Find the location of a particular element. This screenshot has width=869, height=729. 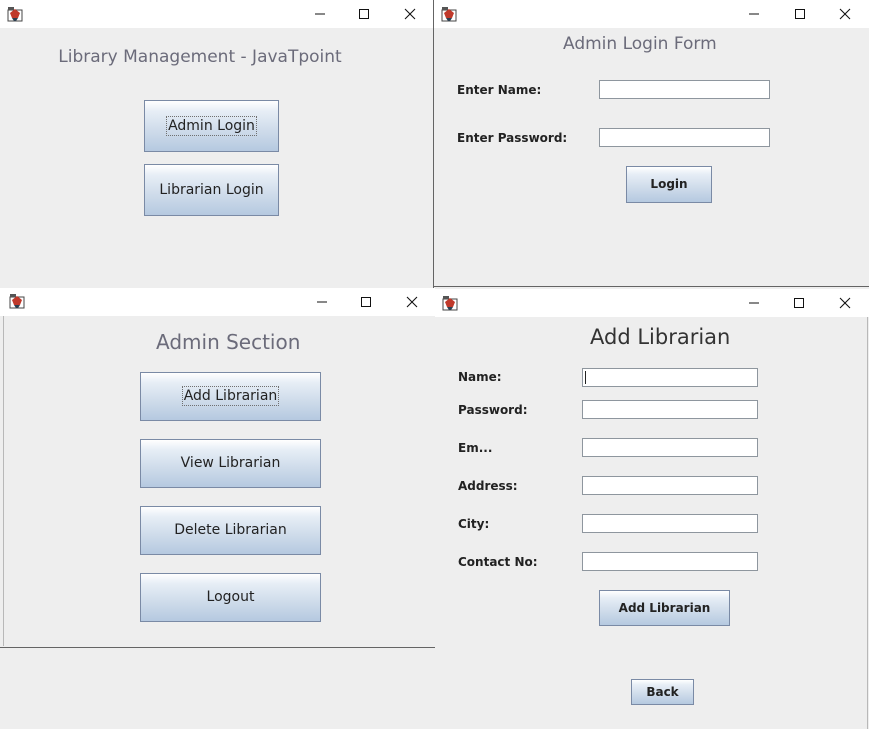

contact-label: Contact No: is located at coordinates (498, 562).